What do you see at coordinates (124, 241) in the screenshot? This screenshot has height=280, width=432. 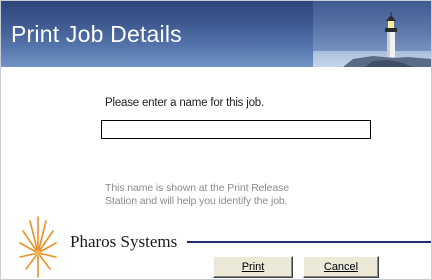 I see `company-name: Pharos Systems` at bounding box center [124, 241].